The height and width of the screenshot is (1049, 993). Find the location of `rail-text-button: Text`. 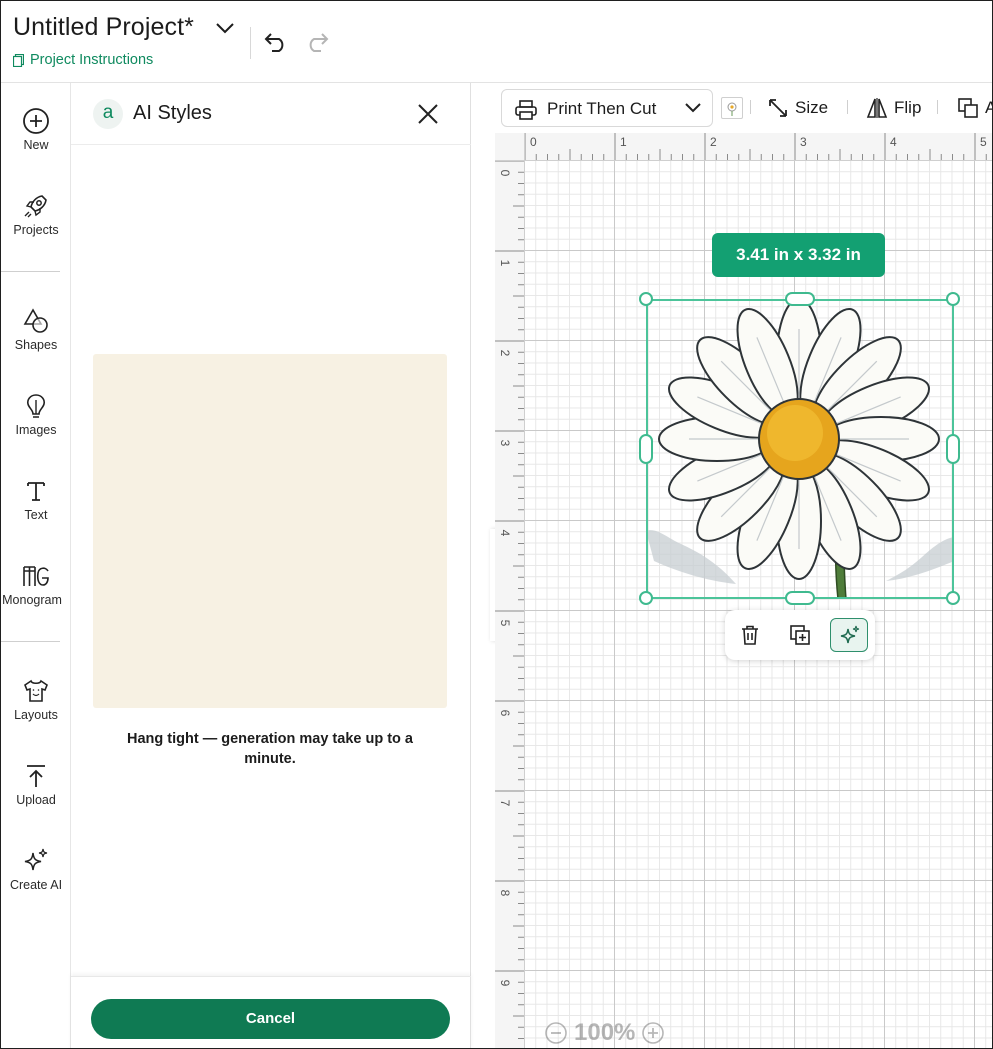

rail-text-button: Text is located at coordinates (36, 512).